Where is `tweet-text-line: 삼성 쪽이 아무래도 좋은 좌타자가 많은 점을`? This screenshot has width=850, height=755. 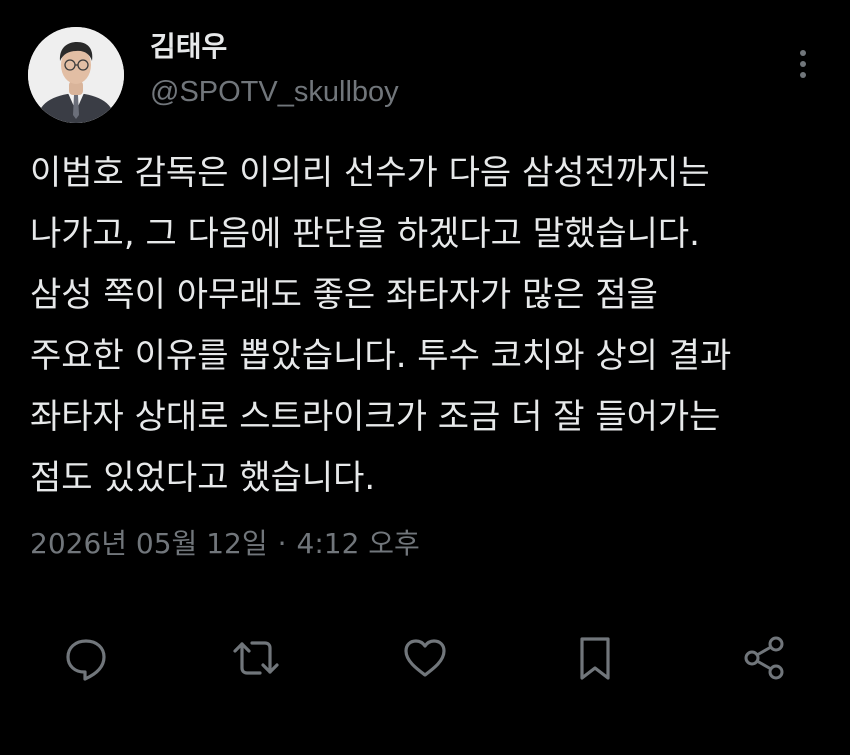 tweet-text-line: 삼성 쪽이 아무래도 좋은 좌타자가 많은 점을 is located at coordinates (344, 295).